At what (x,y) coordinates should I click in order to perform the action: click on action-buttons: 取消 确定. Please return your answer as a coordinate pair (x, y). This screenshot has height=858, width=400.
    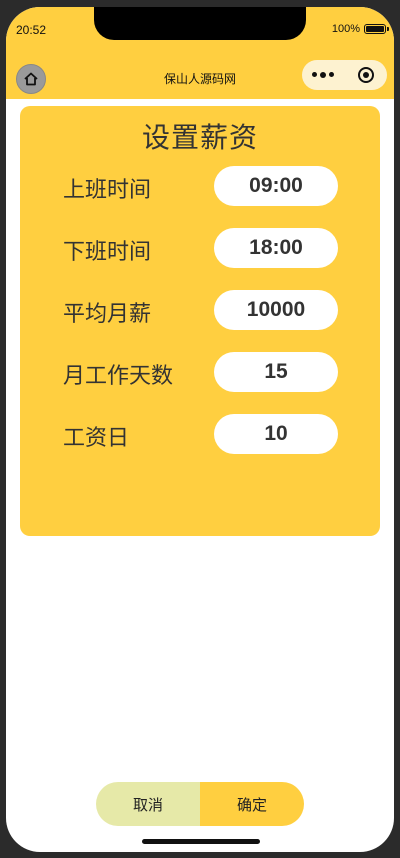
    Looking at the image, I should click on (200, 804).